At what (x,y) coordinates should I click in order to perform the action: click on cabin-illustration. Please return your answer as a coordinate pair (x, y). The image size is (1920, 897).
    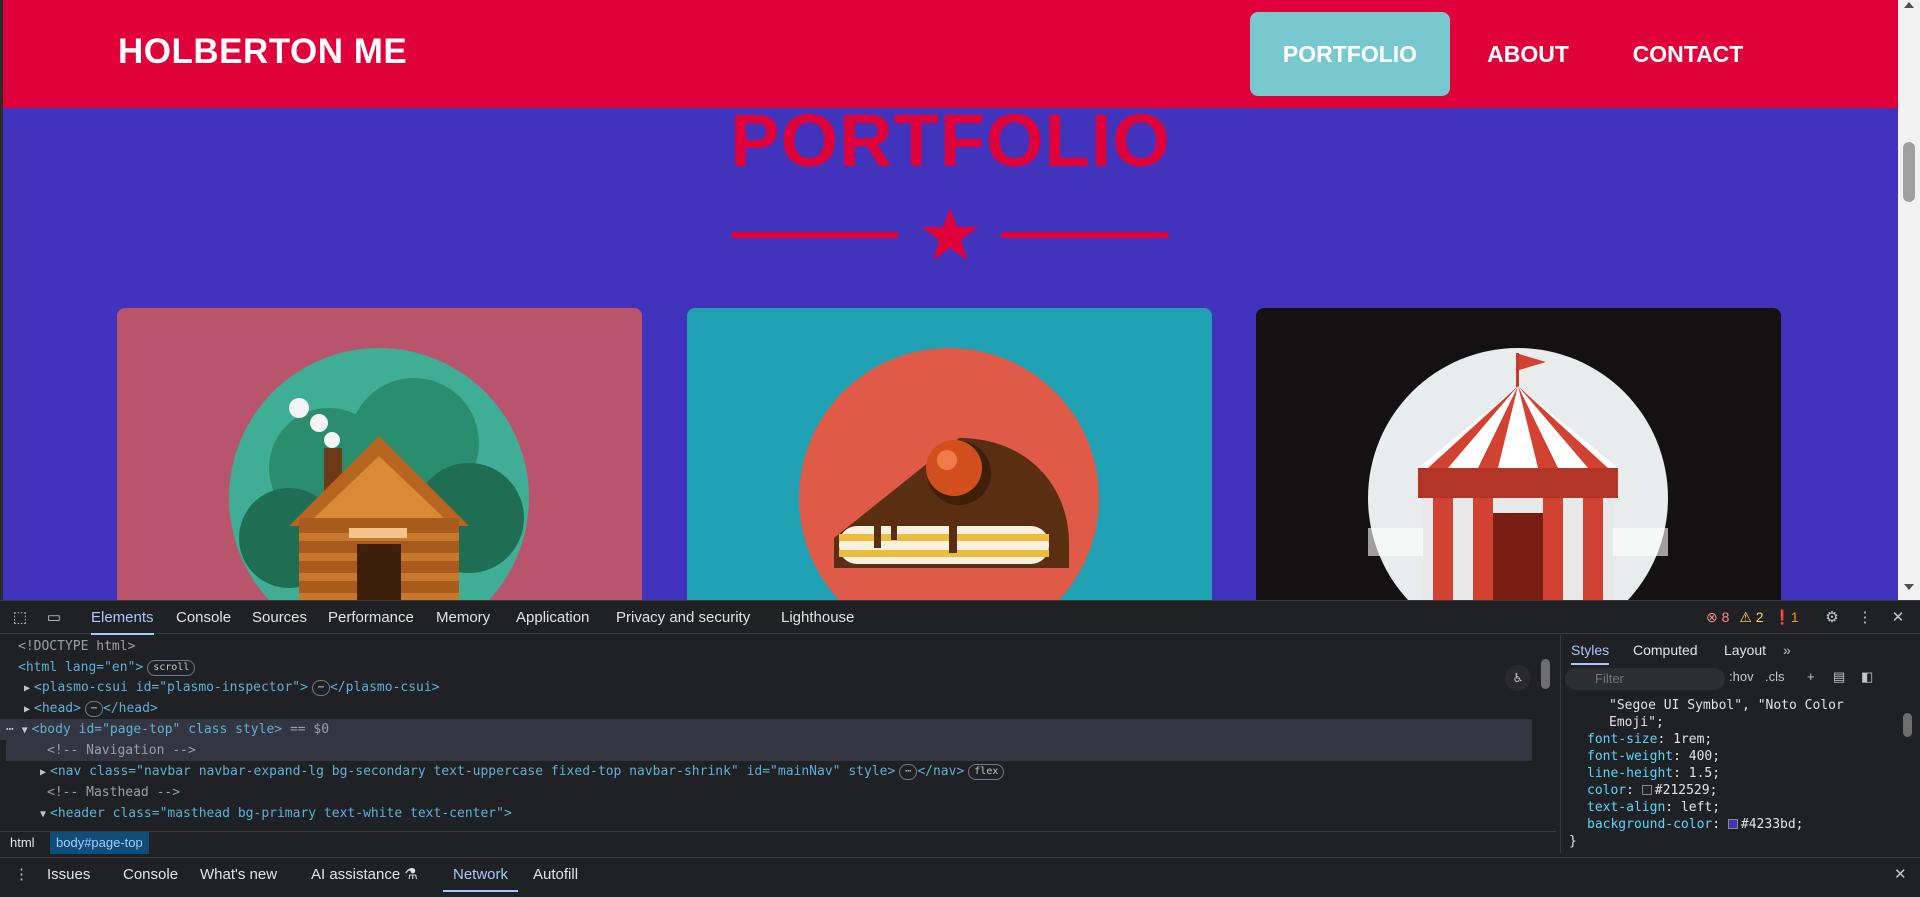
    Looking at the image, I should click on (379, 474).